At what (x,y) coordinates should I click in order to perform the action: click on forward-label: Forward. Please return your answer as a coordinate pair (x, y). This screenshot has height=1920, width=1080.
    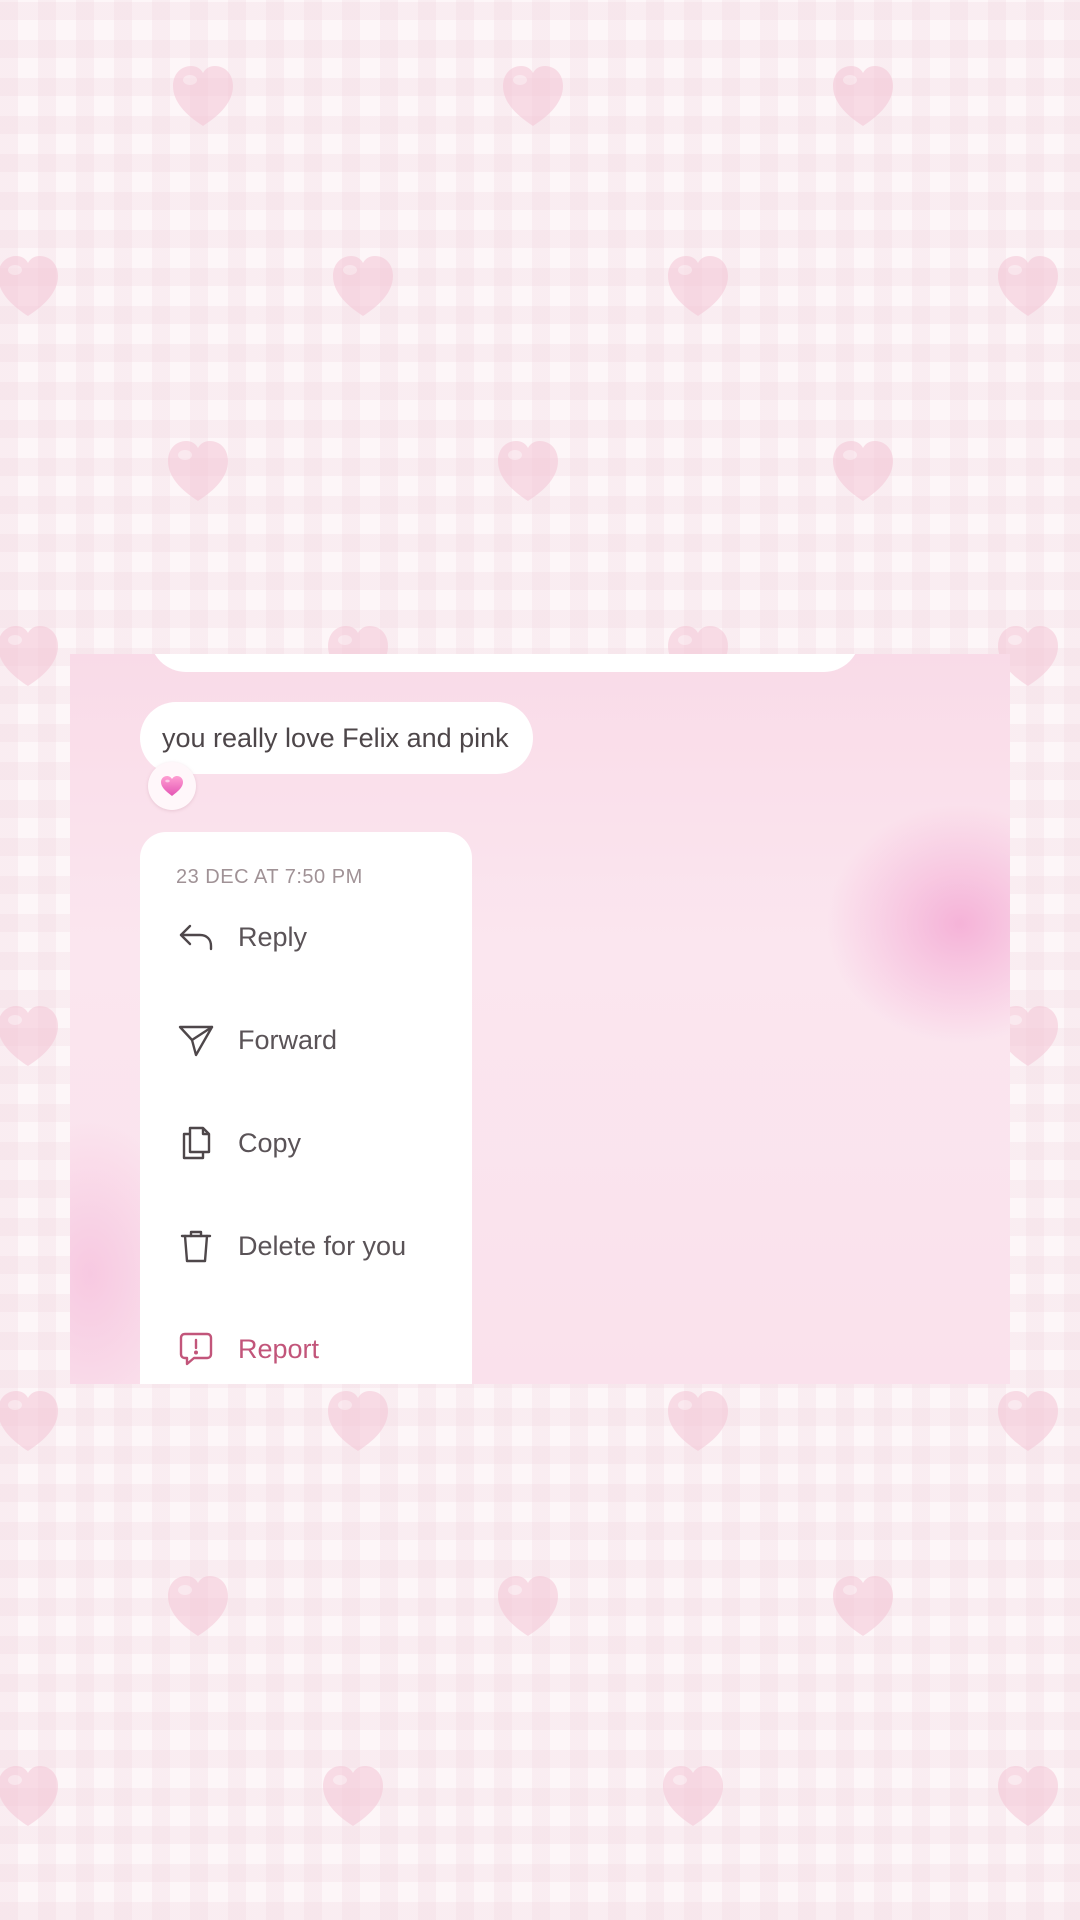
    Looking at the image, I should click on (288, 1039).